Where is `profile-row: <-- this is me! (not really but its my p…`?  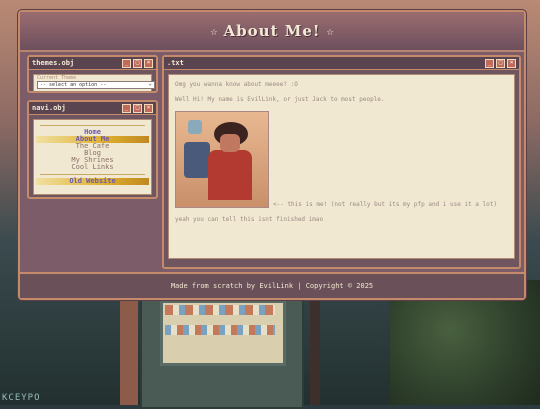 profile-row: <-- this is me! (not really but its my p… is located at coordinates (341, 159).